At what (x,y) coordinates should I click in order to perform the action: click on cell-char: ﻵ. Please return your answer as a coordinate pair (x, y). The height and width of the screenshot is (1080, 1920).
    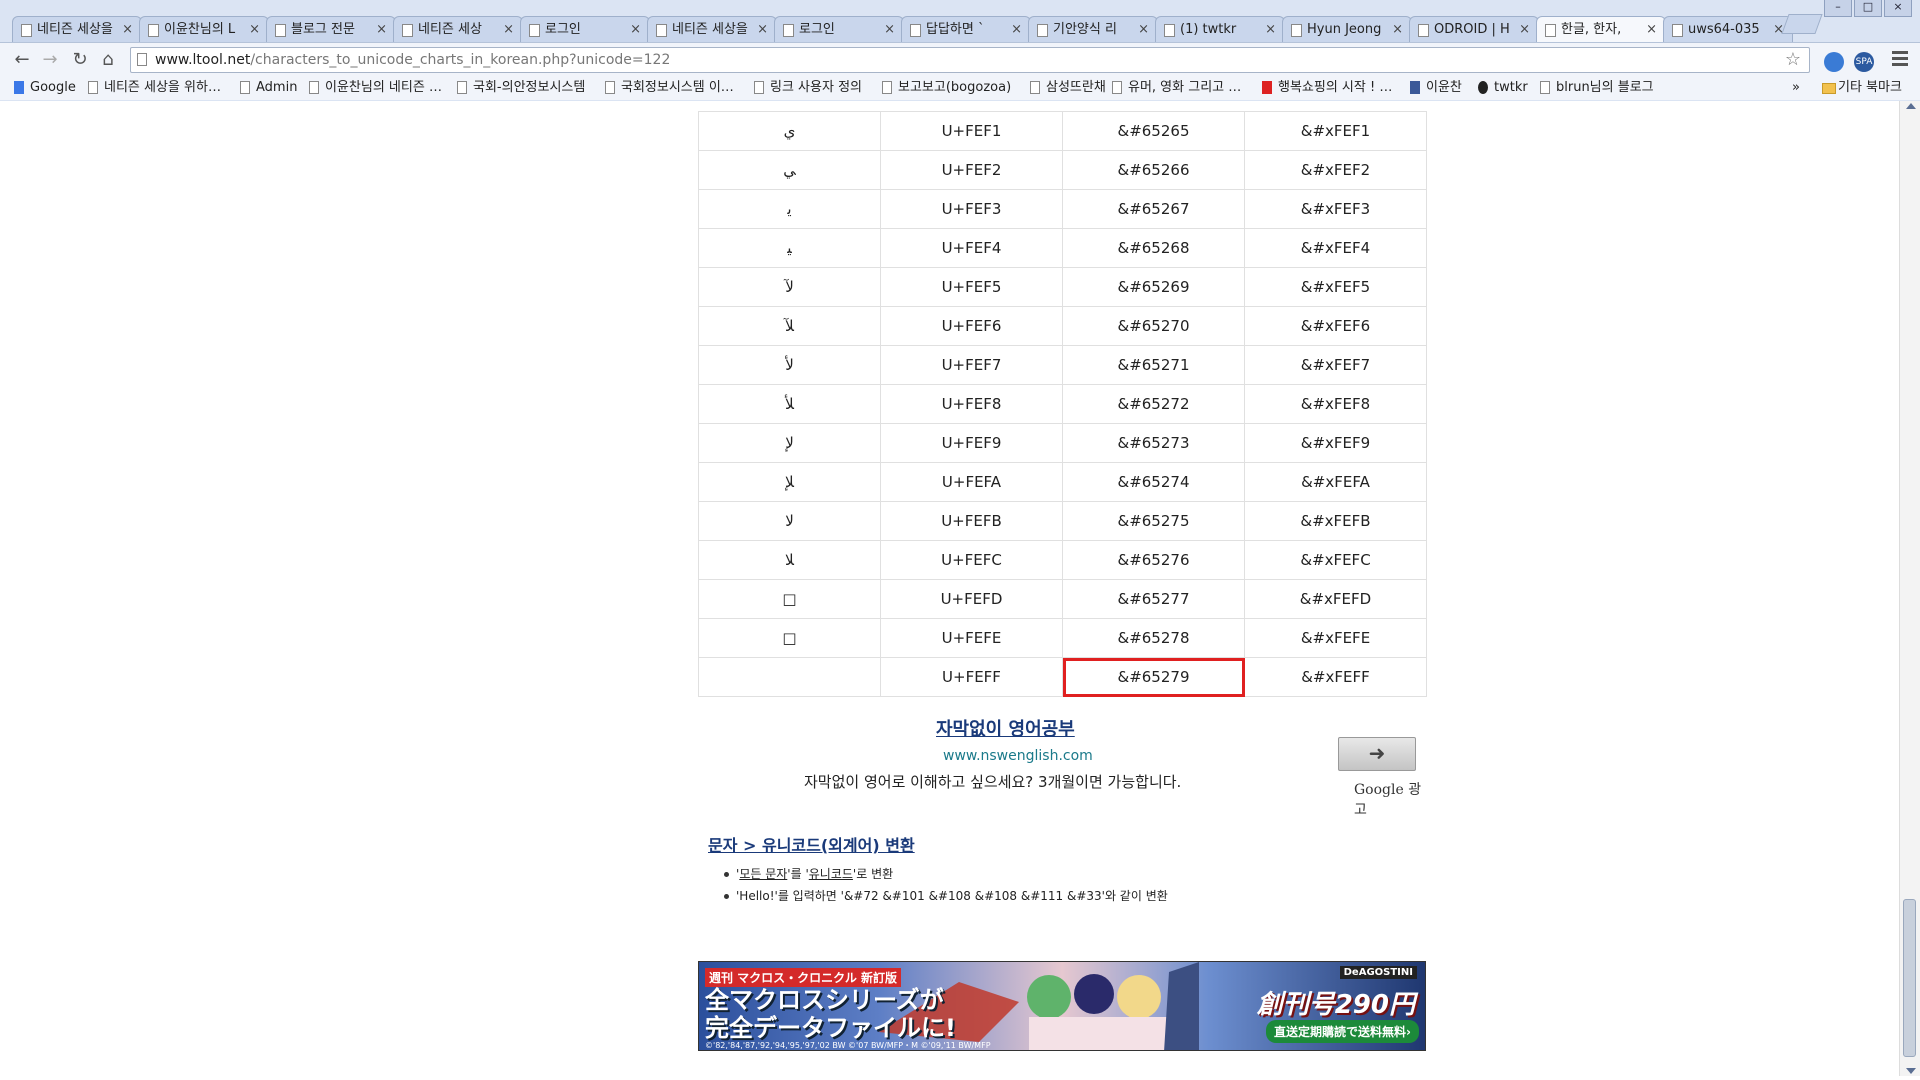
    Looking at the image, I should click on (789, 287).